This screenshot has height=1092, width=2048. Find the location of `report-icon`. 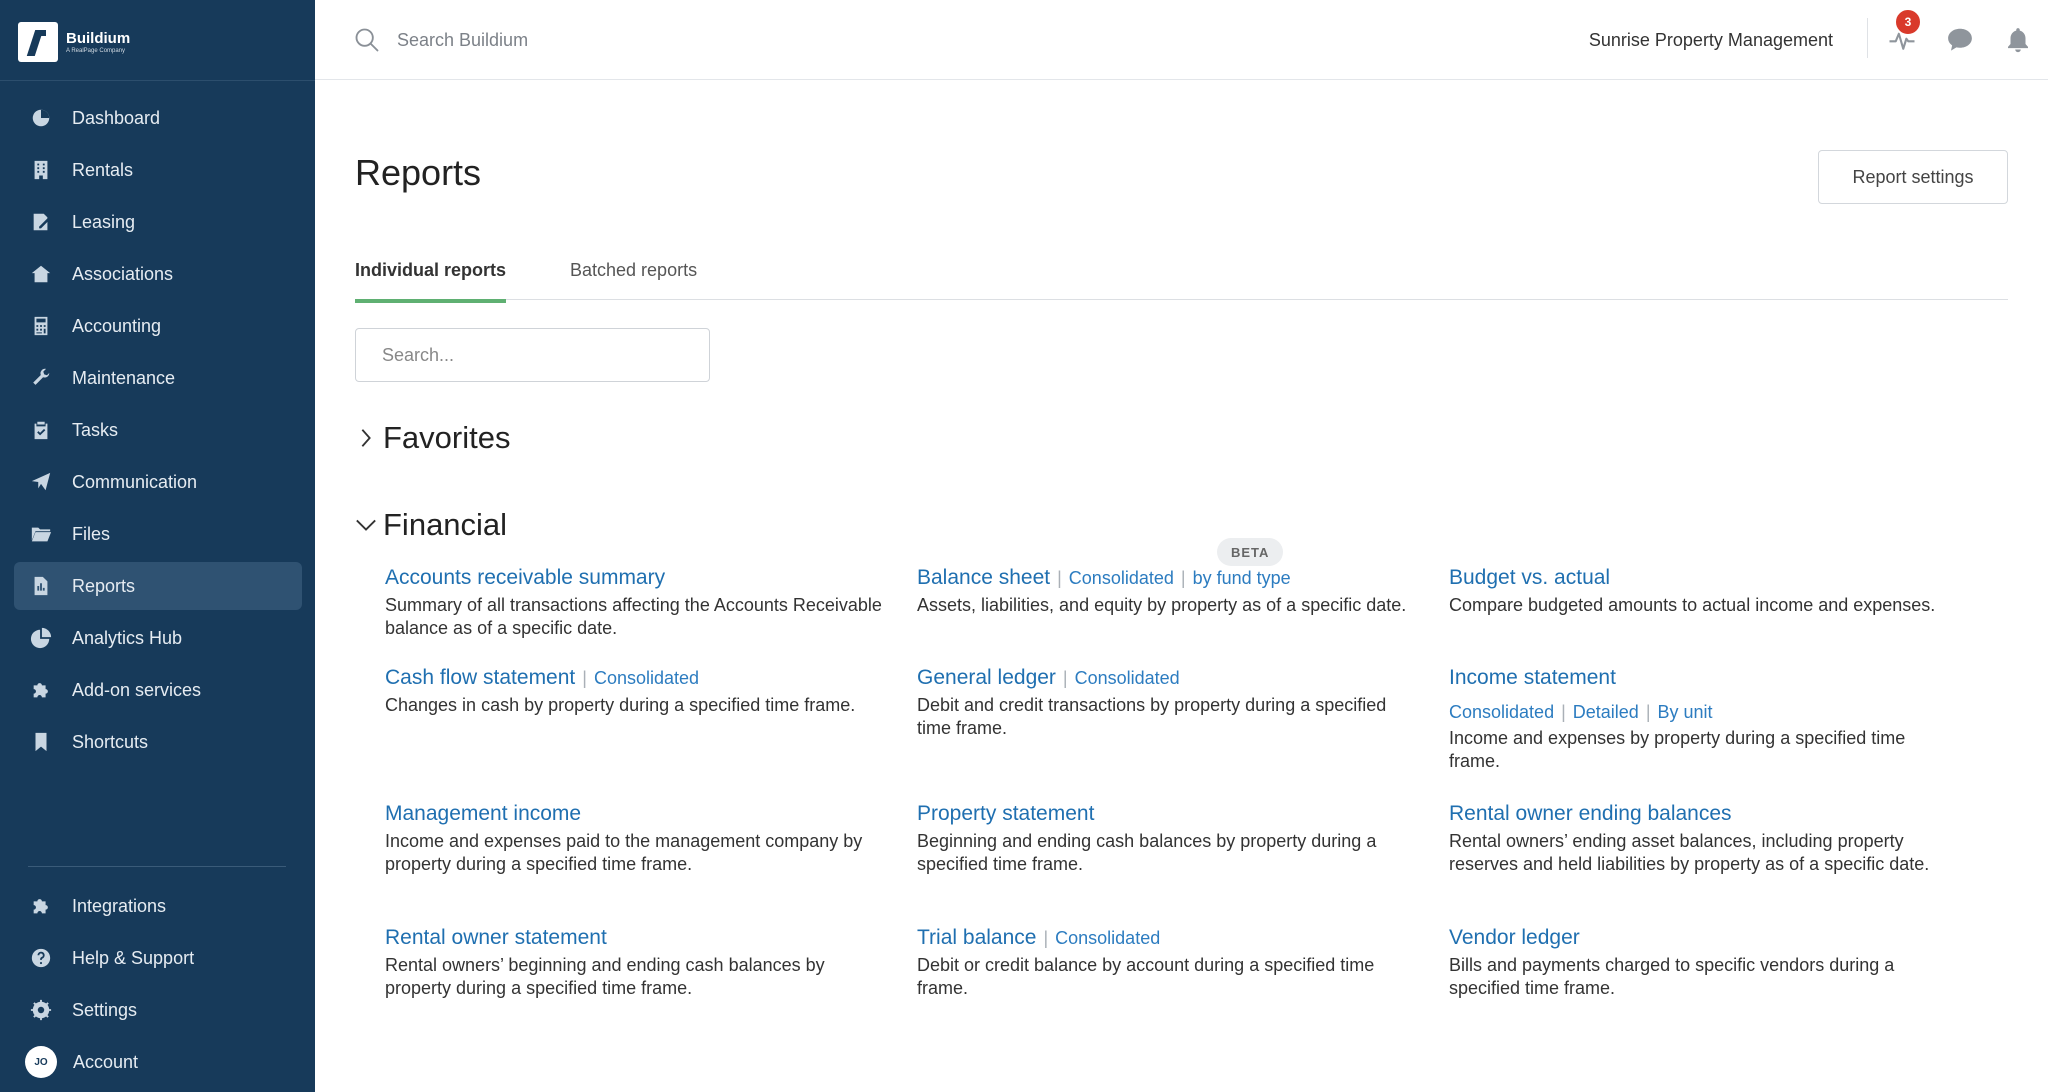

report-icon is located at coordinates (41, 586).